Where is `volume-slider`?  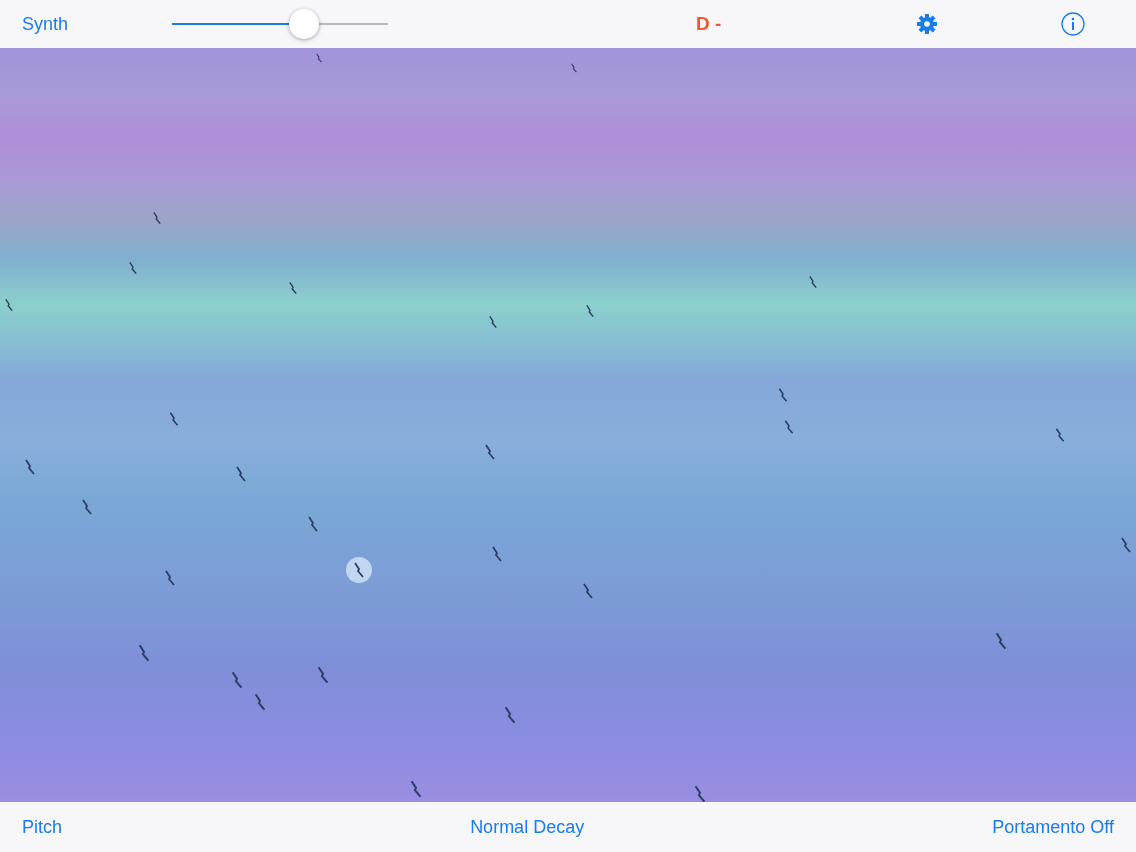 volume-slider is located at coordinates (280, 24).